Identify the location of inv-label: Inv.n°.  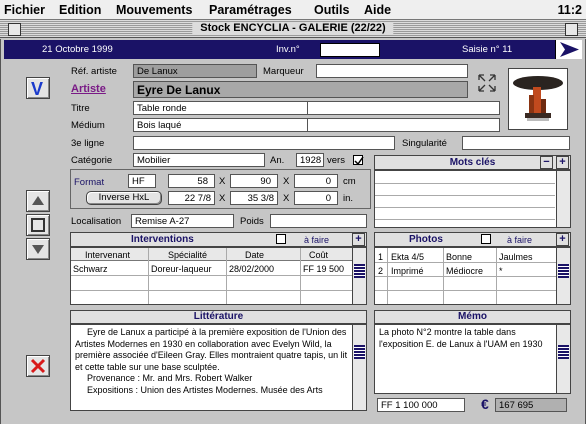
(288, 49).